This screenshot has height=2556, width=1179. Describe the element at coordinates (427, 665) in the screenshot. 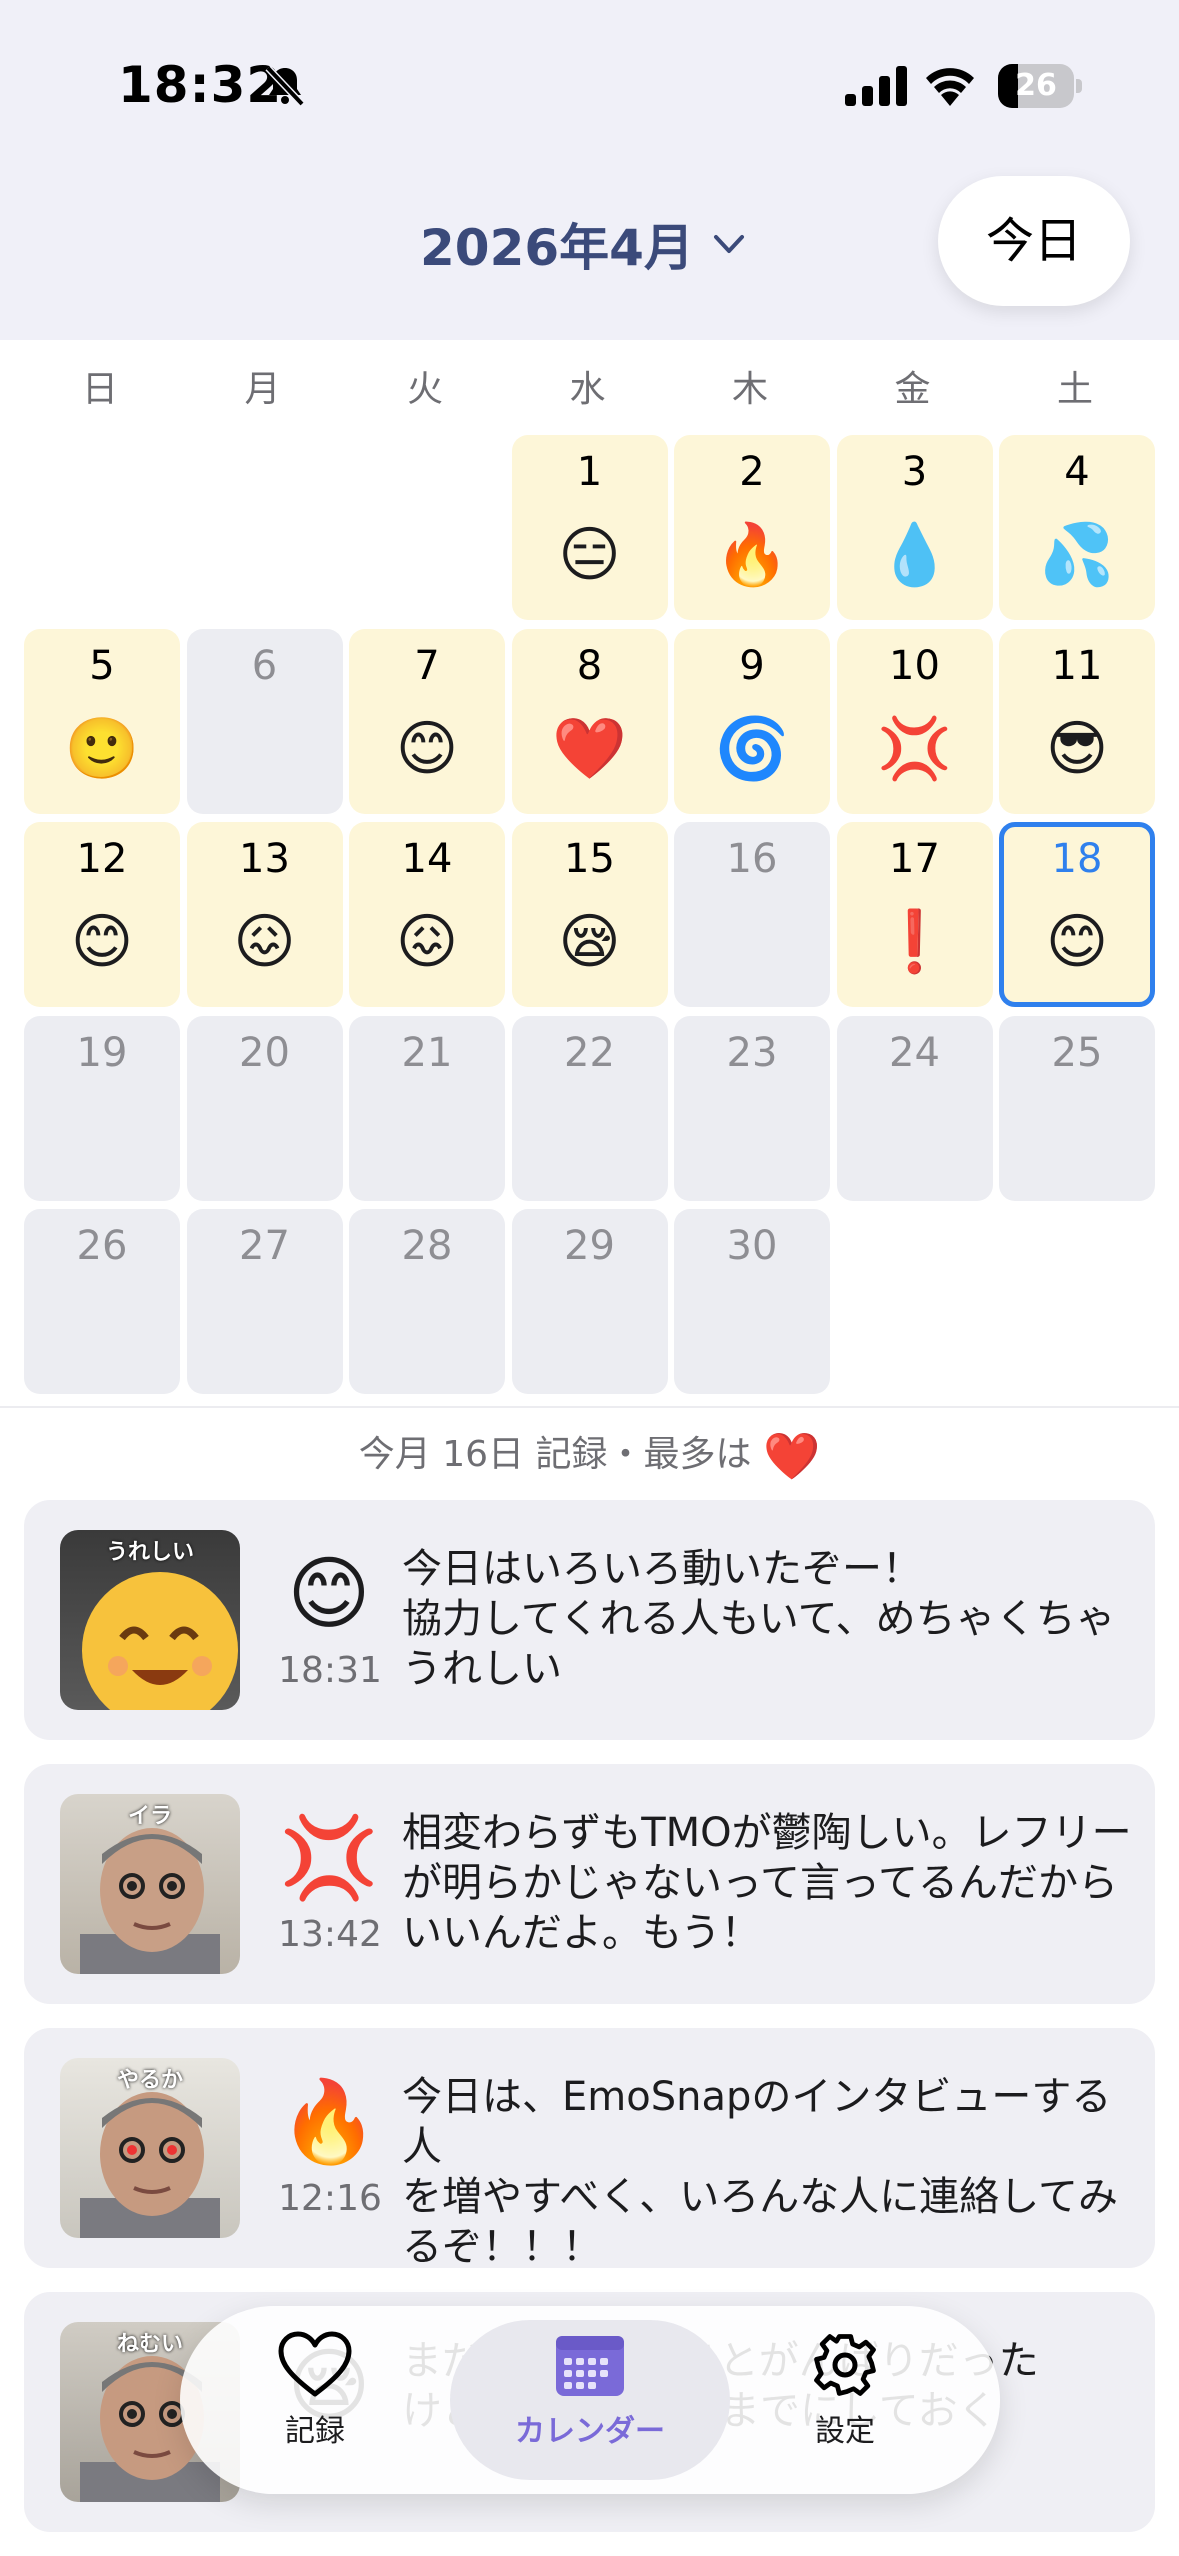

I see `day-number: 7` at that location.